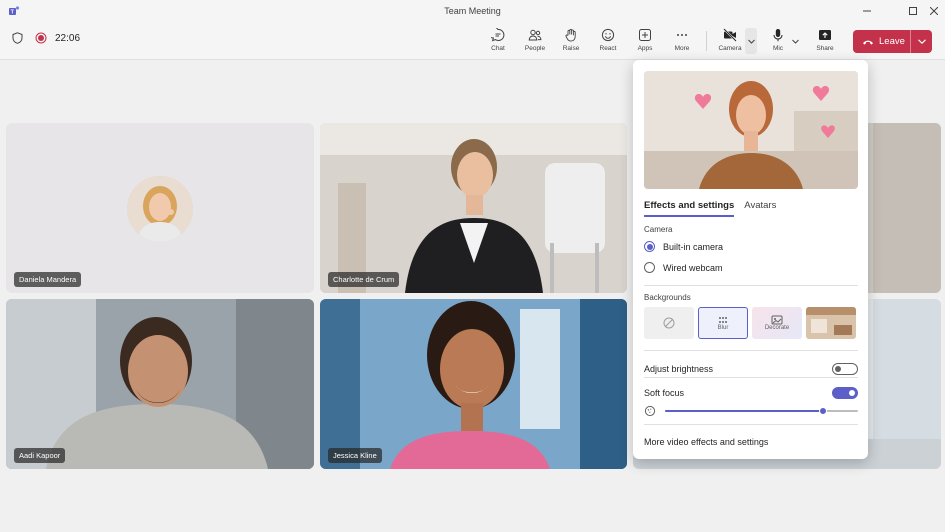  What do you see at coordinates (498, 48) in the screenshot?
I see `chat-label: Chat` at bounding box center [498, 48].